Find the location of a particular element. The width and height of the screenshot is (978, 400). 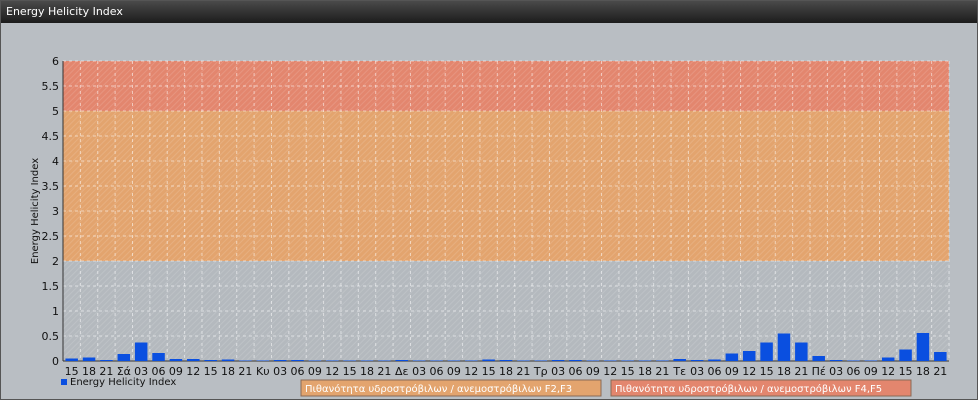

y-tick-label: 4.5 is located at coordinates (51, 136).